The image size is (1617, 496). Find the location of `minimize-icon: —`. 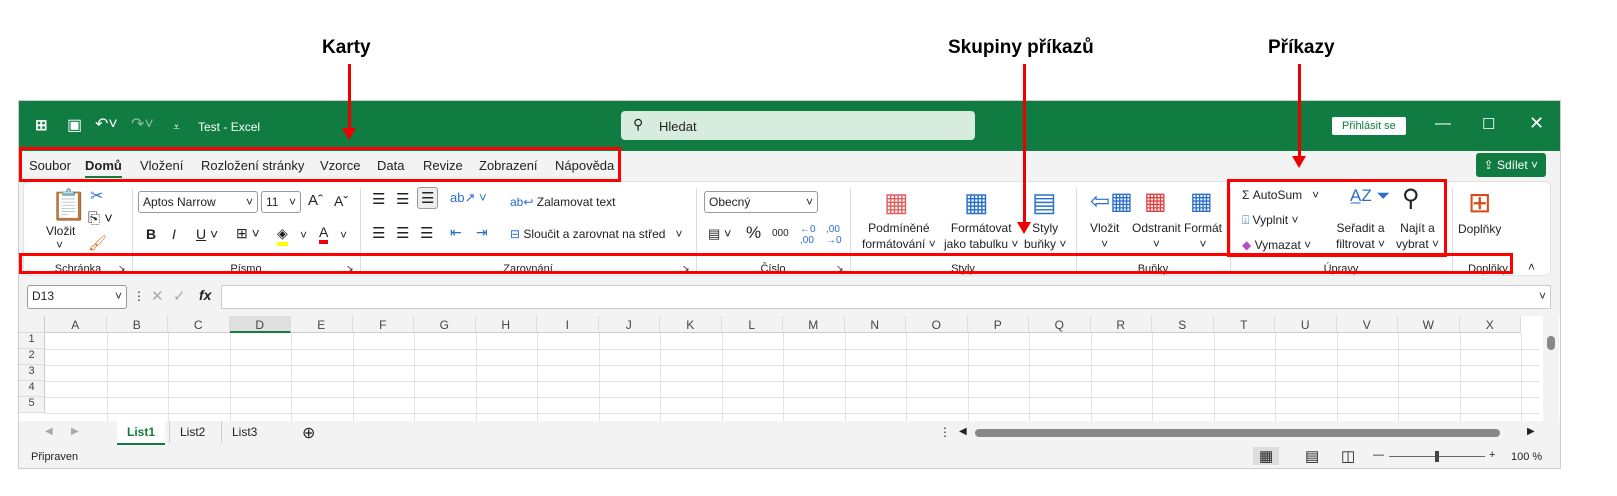

minimize-icon: — is located at coordinates (1443, 124).